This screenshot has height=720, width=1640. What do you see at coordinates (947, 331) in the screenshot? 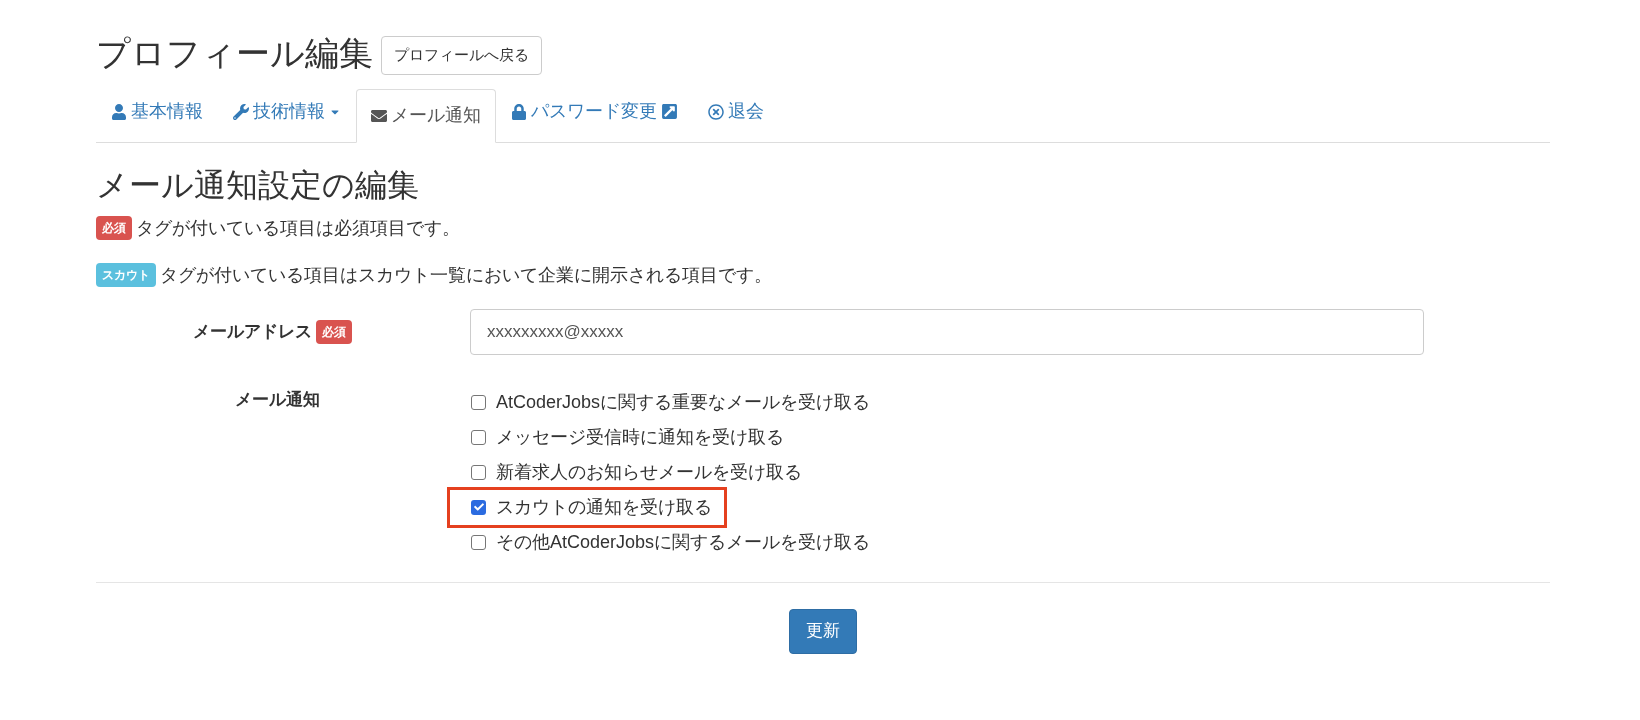
I see `email-field: xxxxxxxxx@xxxxx` at bounding box center [947, 331].